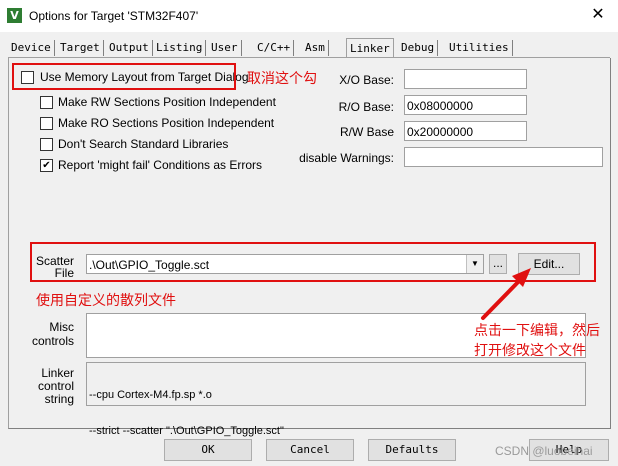 This screenshot has width=618, height=466. What do you see at coordinates (412, 450) in the screenshot?
I see `defaults-button: Defaults` at bounding box center [412, 450].